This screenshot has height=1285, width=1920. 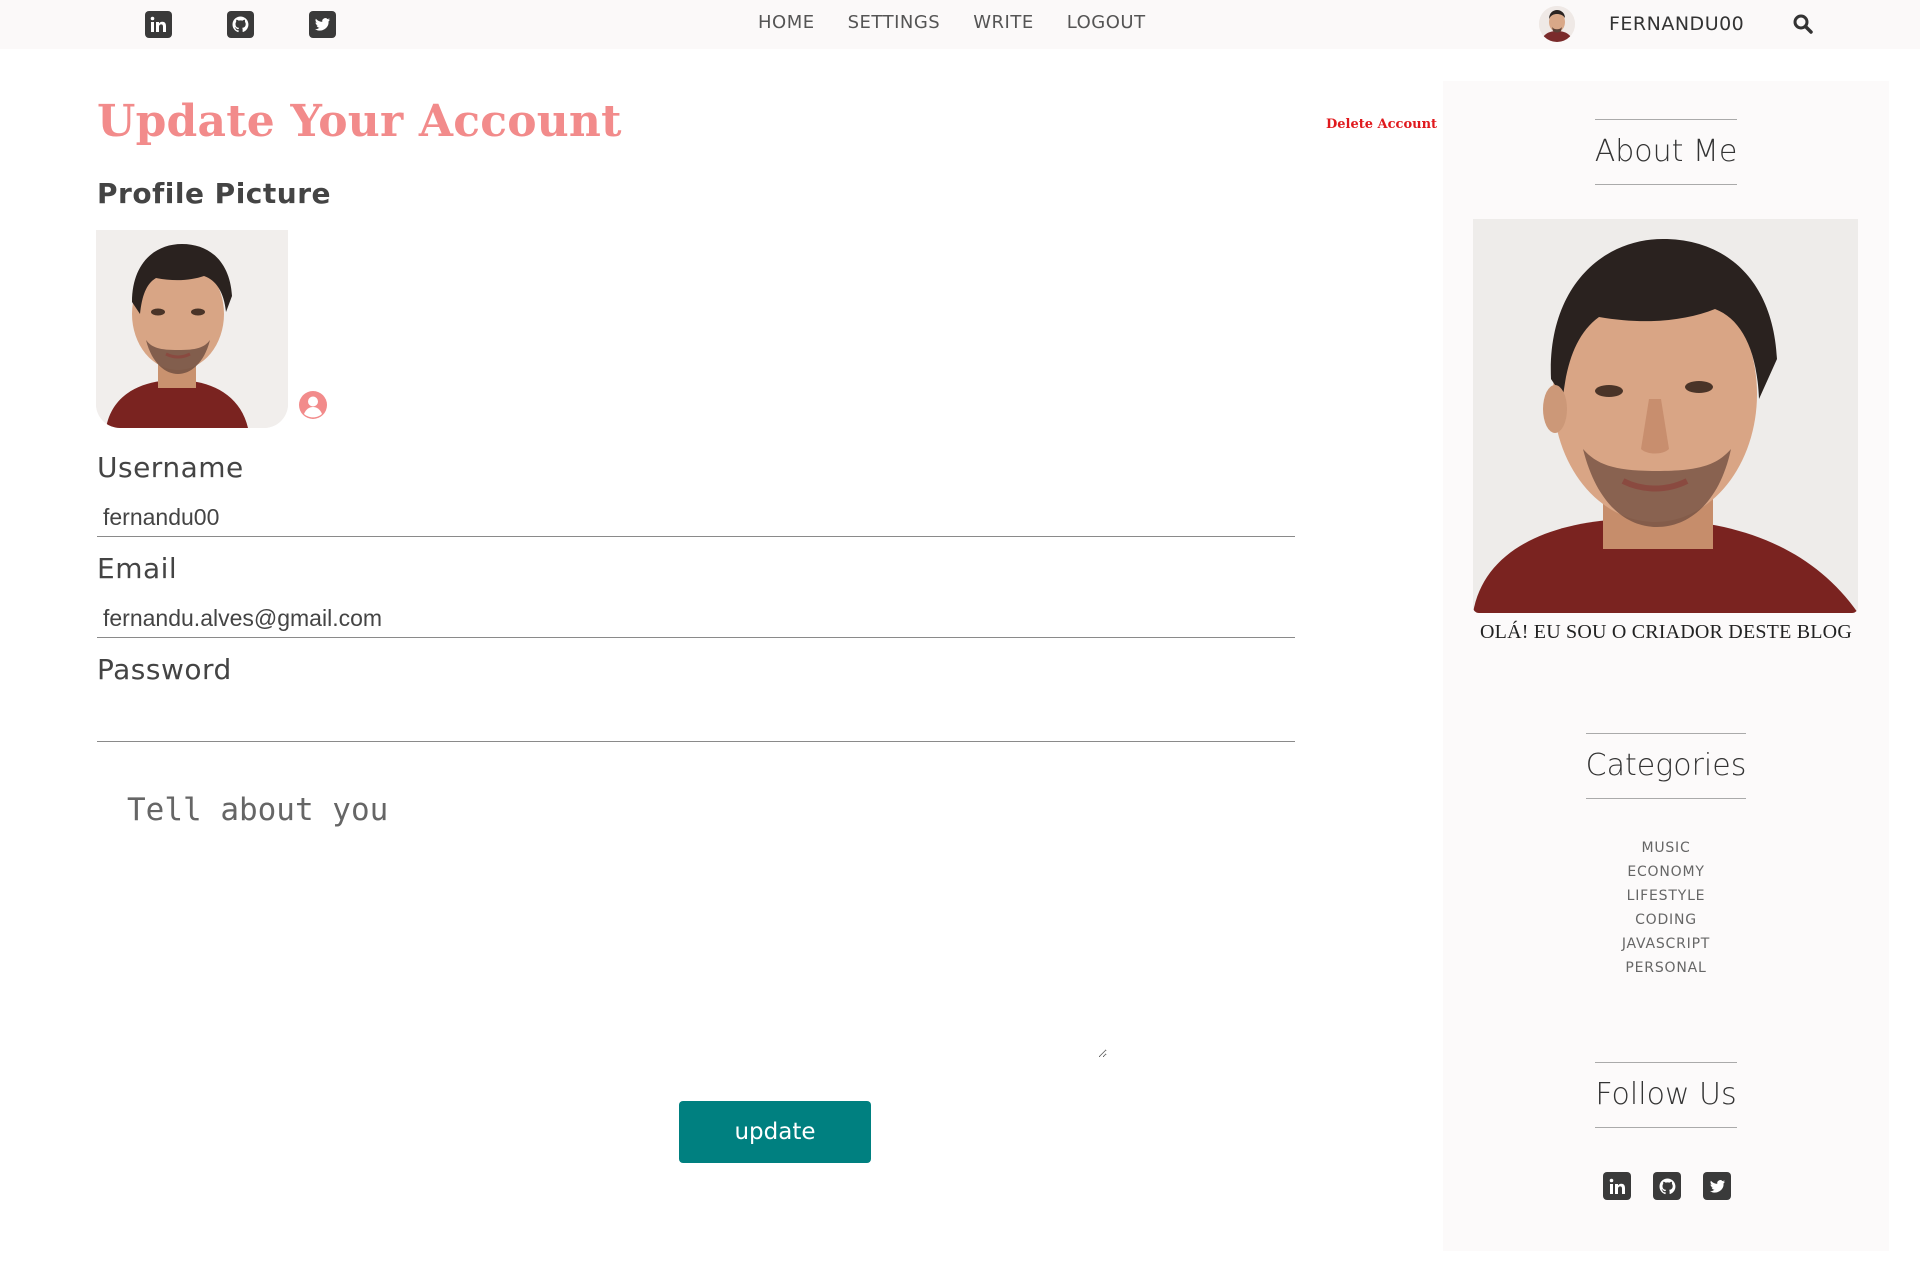 What do you see at coordinates (1666, 920) in the screenshot?
I see `category-item: CODING` at bounding box center [1666, 920].